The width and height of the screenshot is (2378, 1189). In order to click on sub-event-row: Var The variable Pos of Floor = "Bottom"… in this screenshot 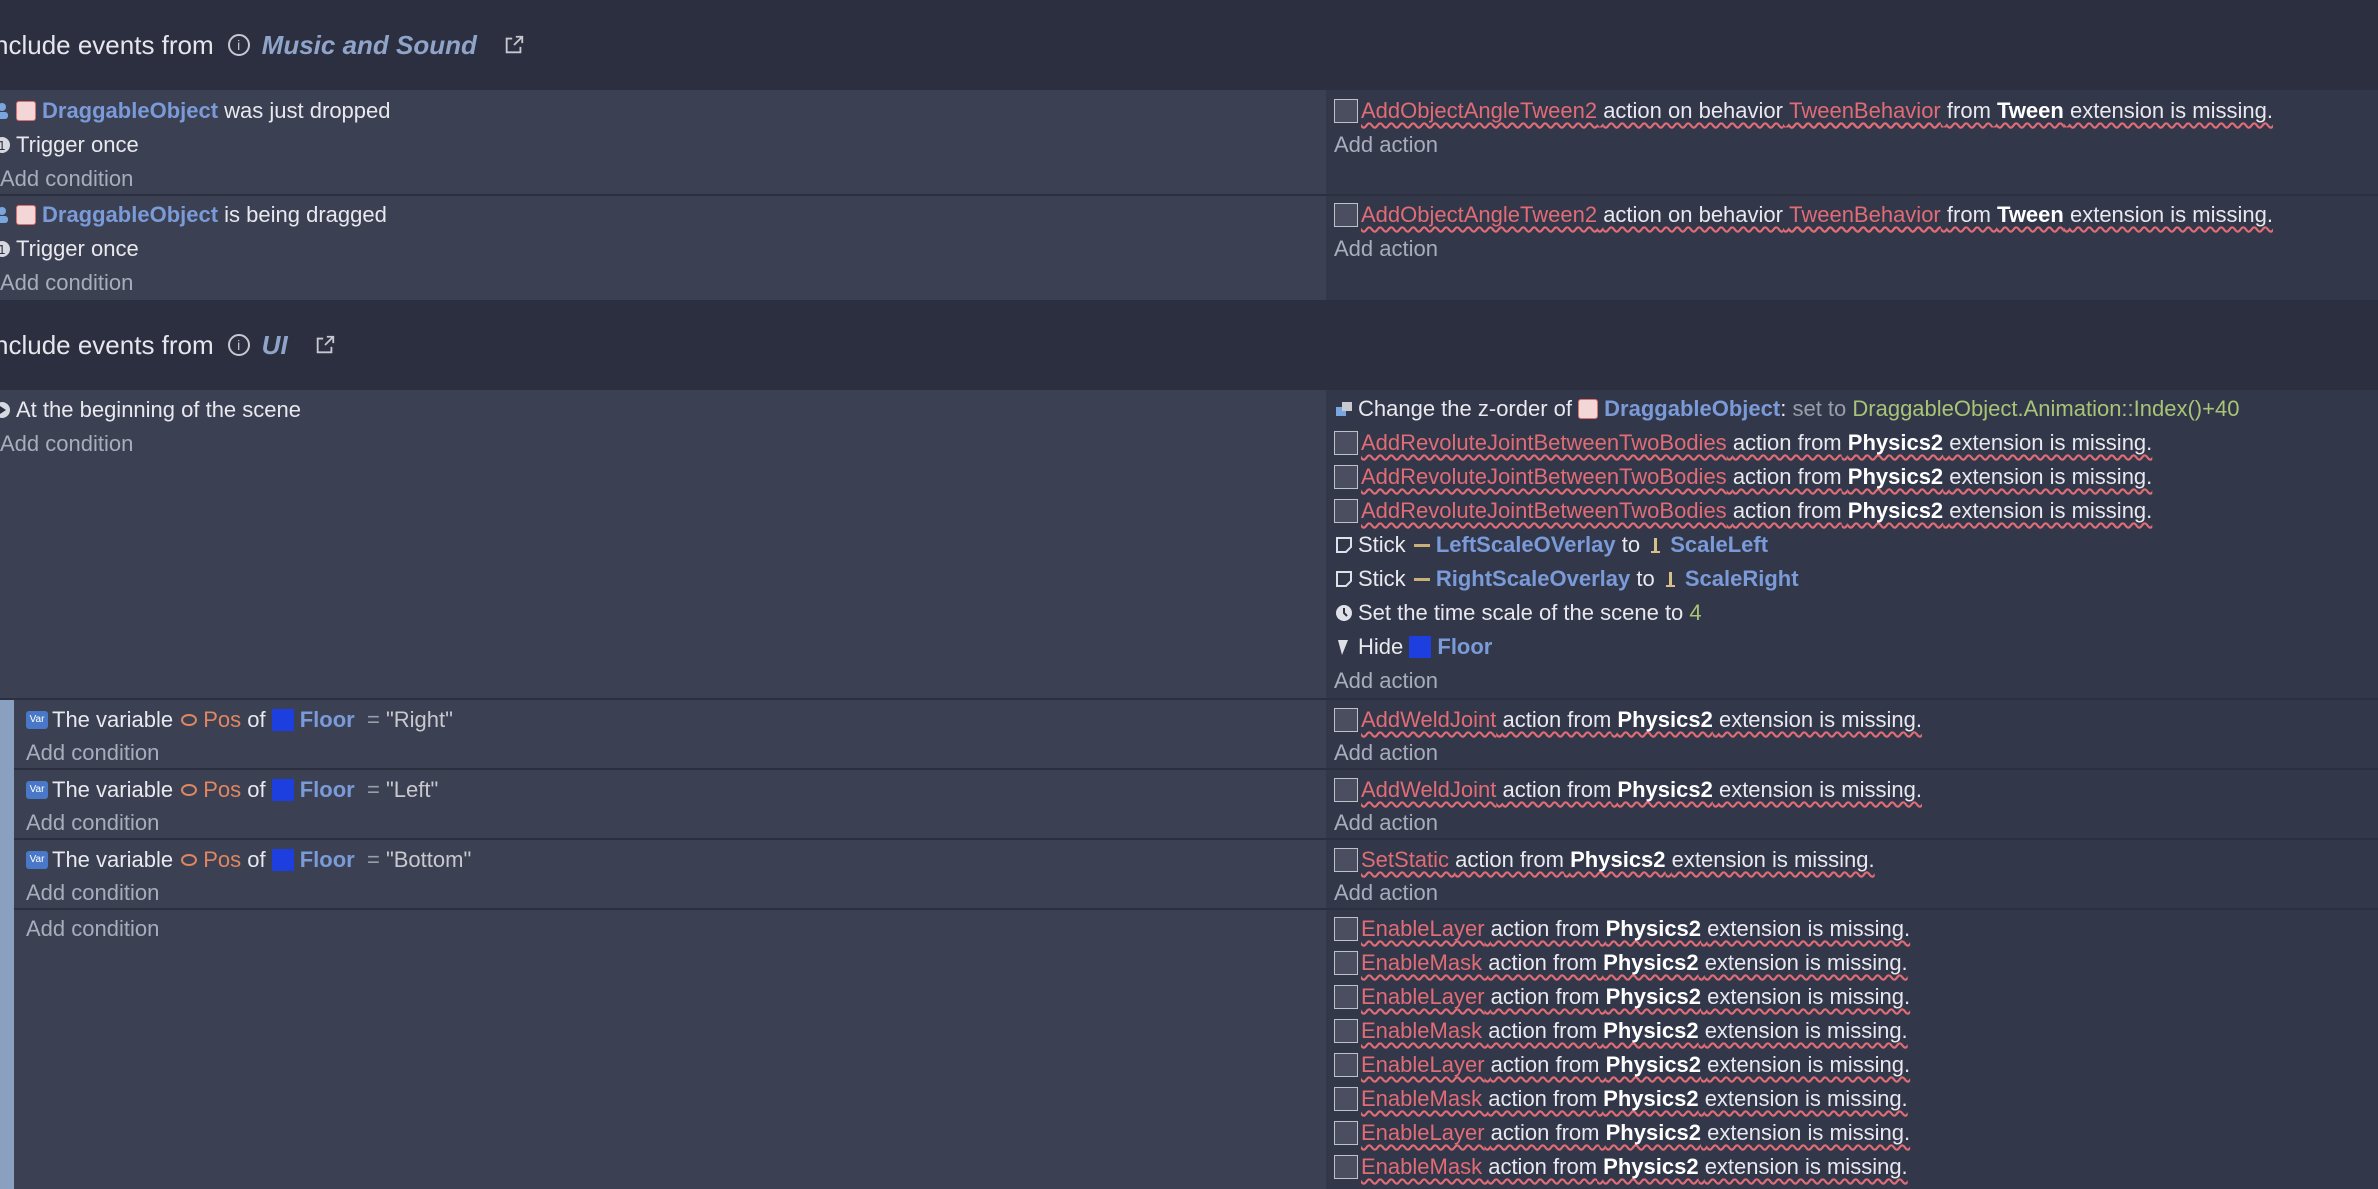, I will do `click(1189, 874)`.